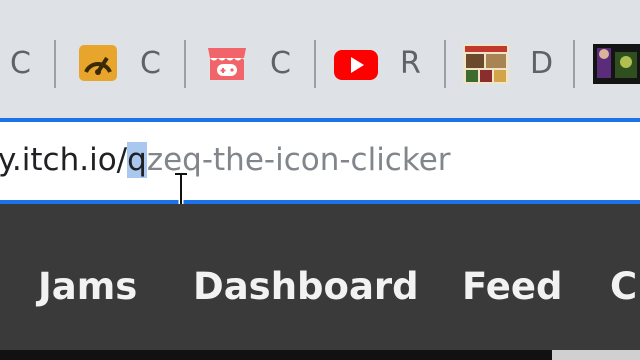  I want to click on store-icon, so click(225, 63).